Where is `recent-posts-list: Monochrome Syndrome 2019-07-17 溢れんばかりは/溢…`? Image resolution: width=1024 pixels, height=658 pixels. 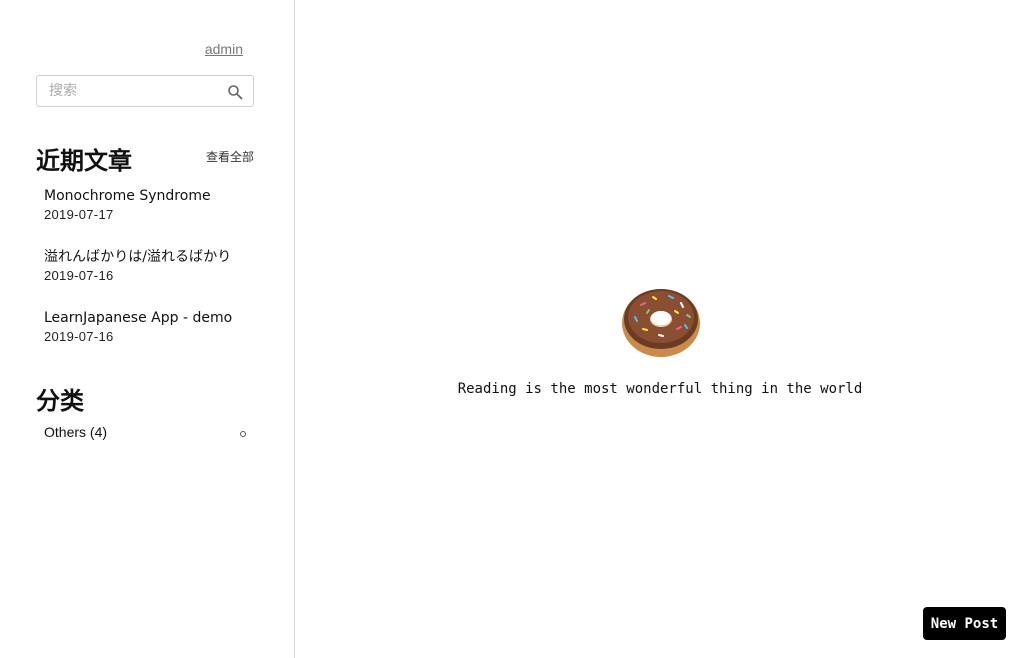
recent-posts-list: Monochrome Syndrome 2019-07-17 溢れんばかりは/溢… is located at coordinates (149, 278).